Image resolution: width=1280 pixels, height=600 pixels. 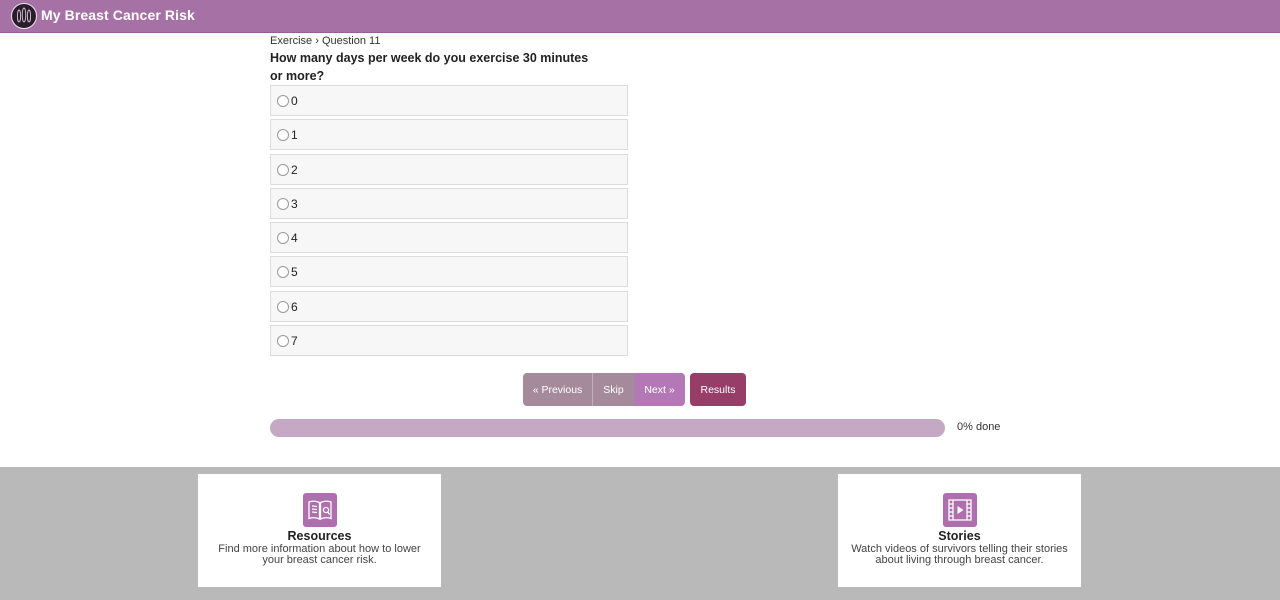 What do you see at coordinates (449, 238) in the screenshot?
I see `answer-option-4: 4` at bounding box center [449, 238].